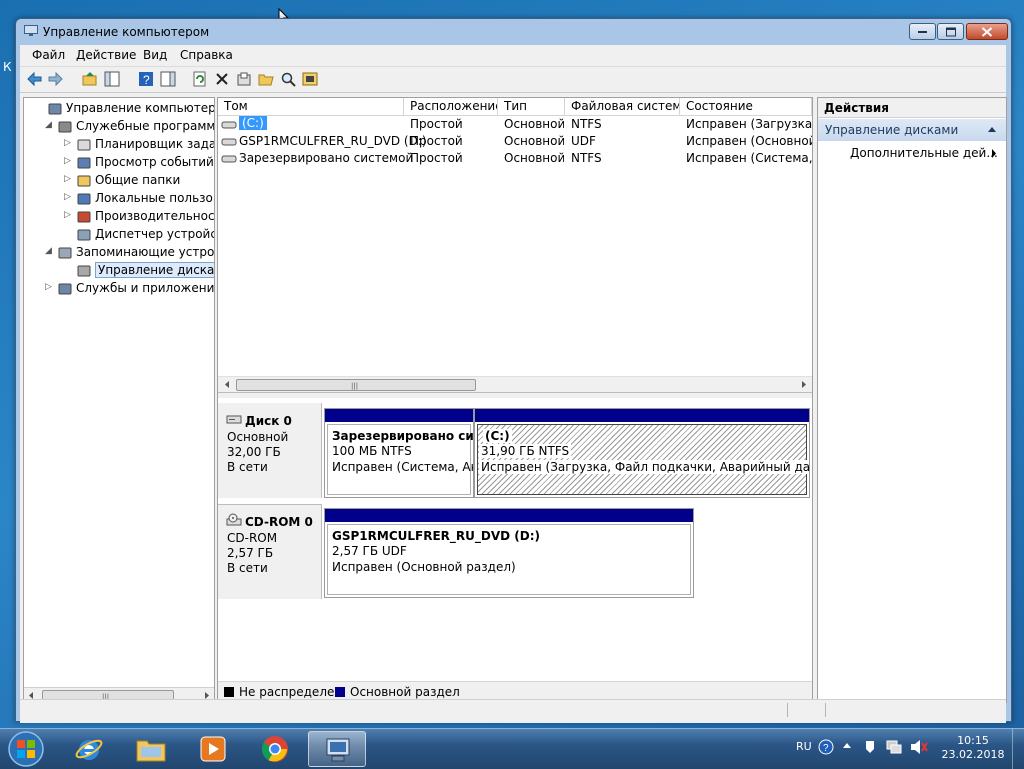 This screenshot has width=1024, height=769. I want to click on help-icon: ?, so click(146, 79).